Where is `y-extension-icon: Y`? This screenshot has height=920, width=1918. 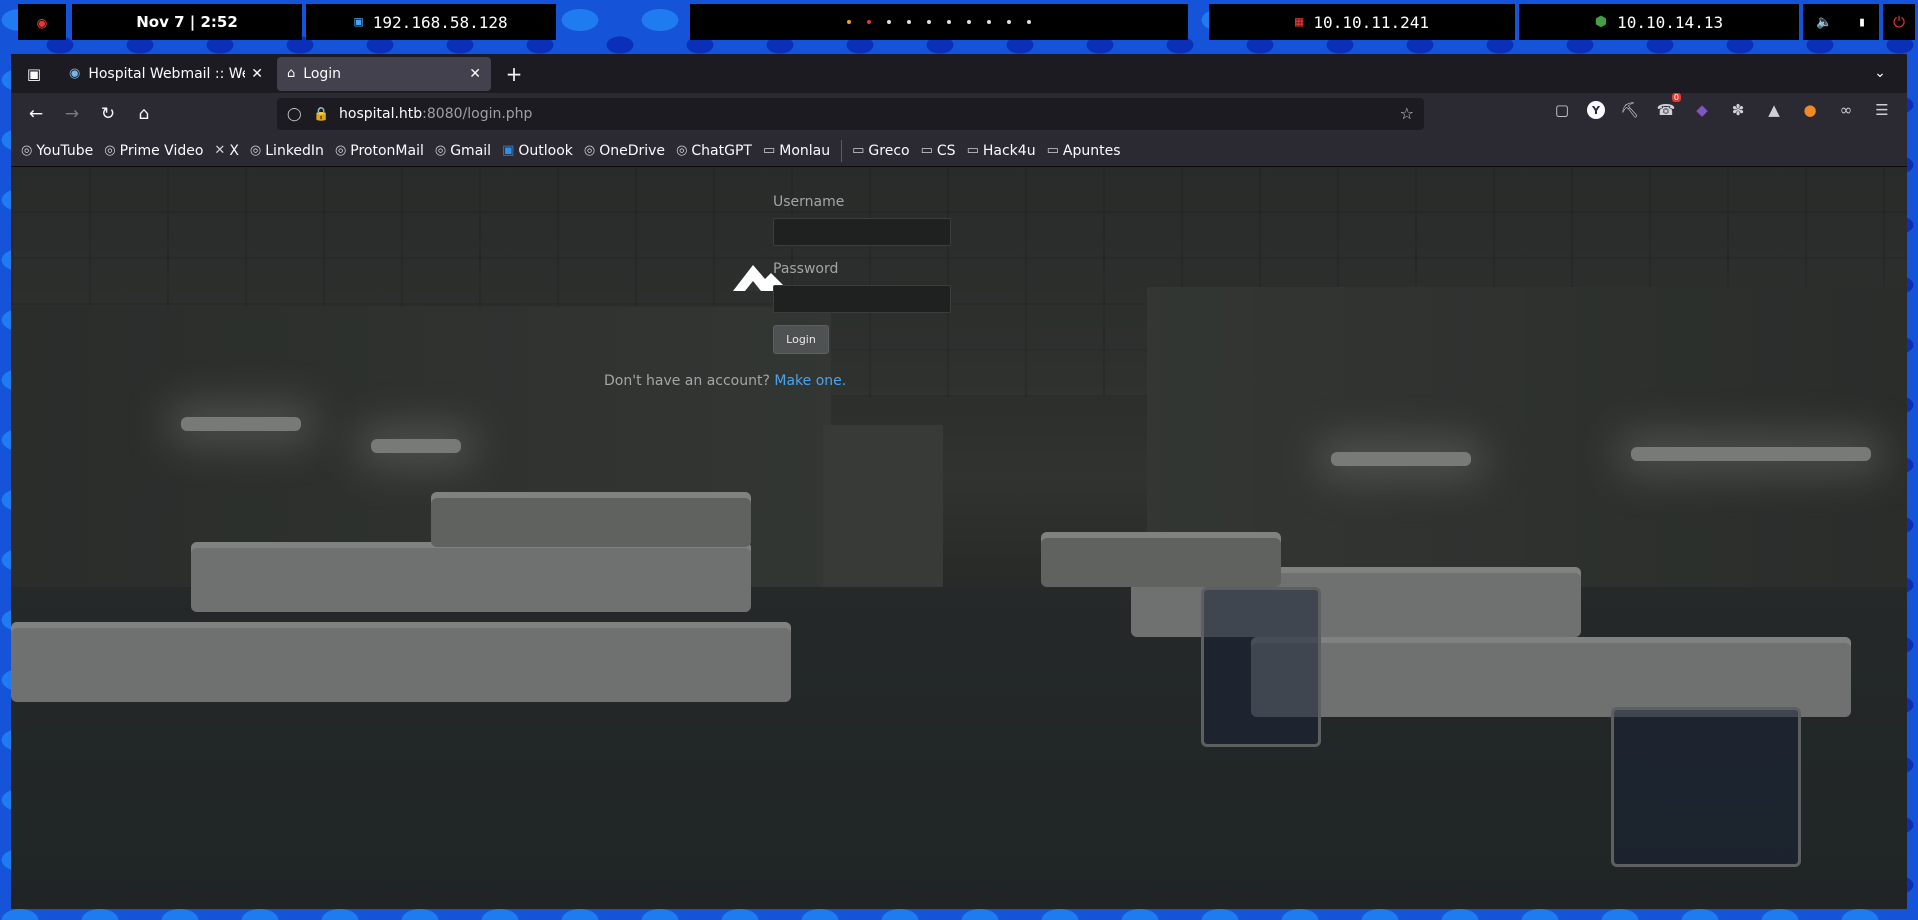
y-extension-icon: Y is located at coordinates (1596, 110).